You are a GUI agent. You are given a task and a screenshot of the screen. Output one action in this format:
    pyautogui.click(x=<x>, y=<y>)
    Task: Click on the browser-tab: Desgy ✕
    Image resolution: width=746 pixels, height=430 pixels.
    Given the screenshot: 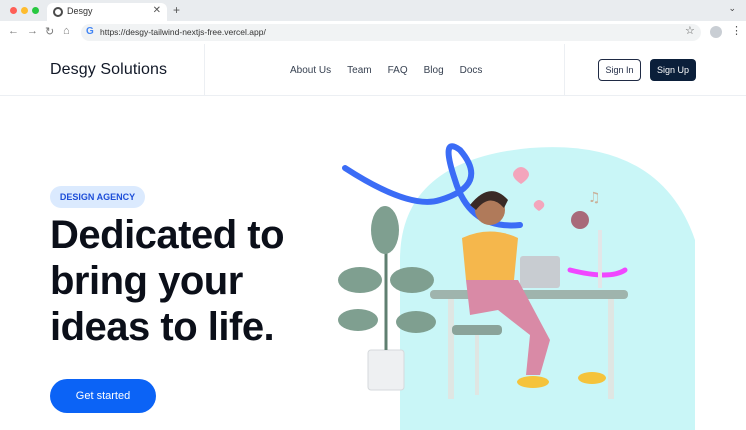 What is the action you would take?
    pyautogui.click(x=107, y=12)
    